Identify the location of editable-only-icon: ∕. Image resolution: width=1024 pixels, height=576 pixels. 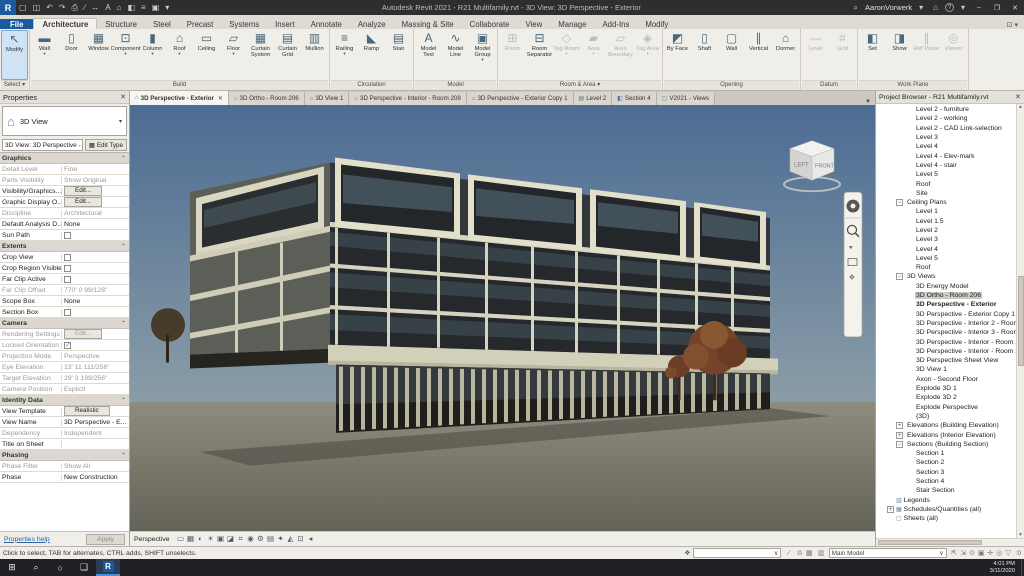
(788, 553).